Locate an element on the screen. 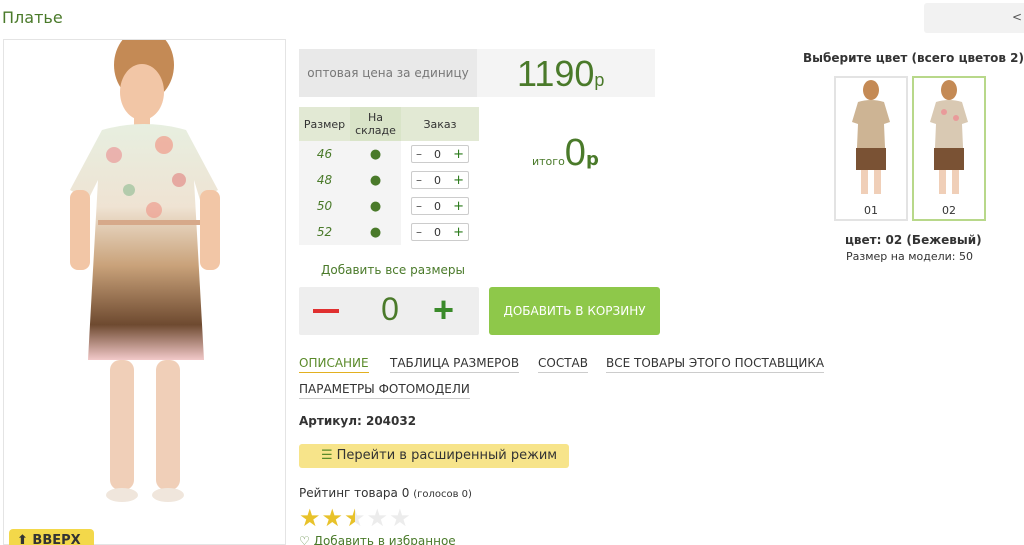  prev-product-button: < is located at coordinates (974, 18).